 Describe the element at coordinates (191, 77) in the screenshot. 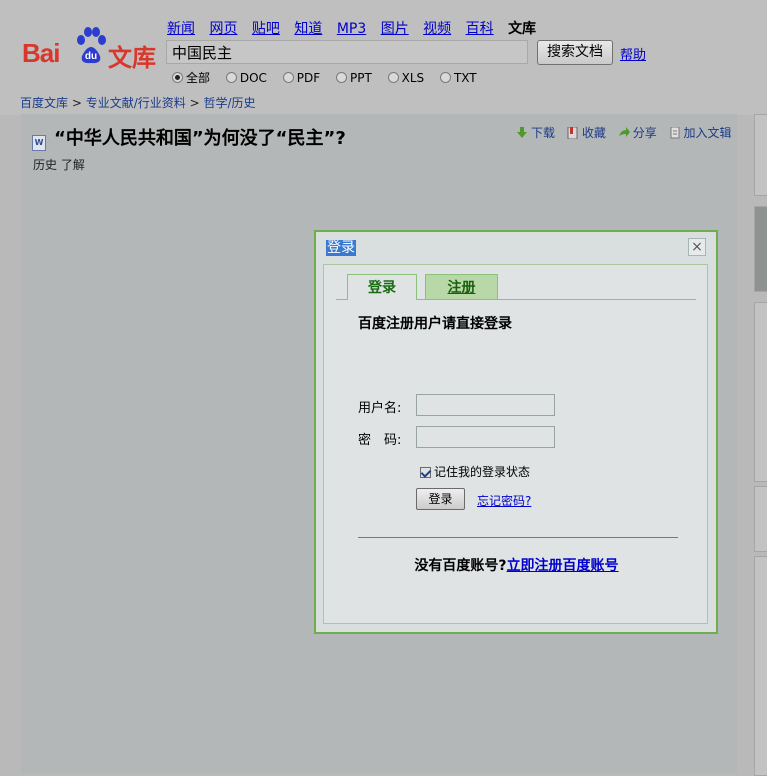

I see `filter-all: 全部` at that location.